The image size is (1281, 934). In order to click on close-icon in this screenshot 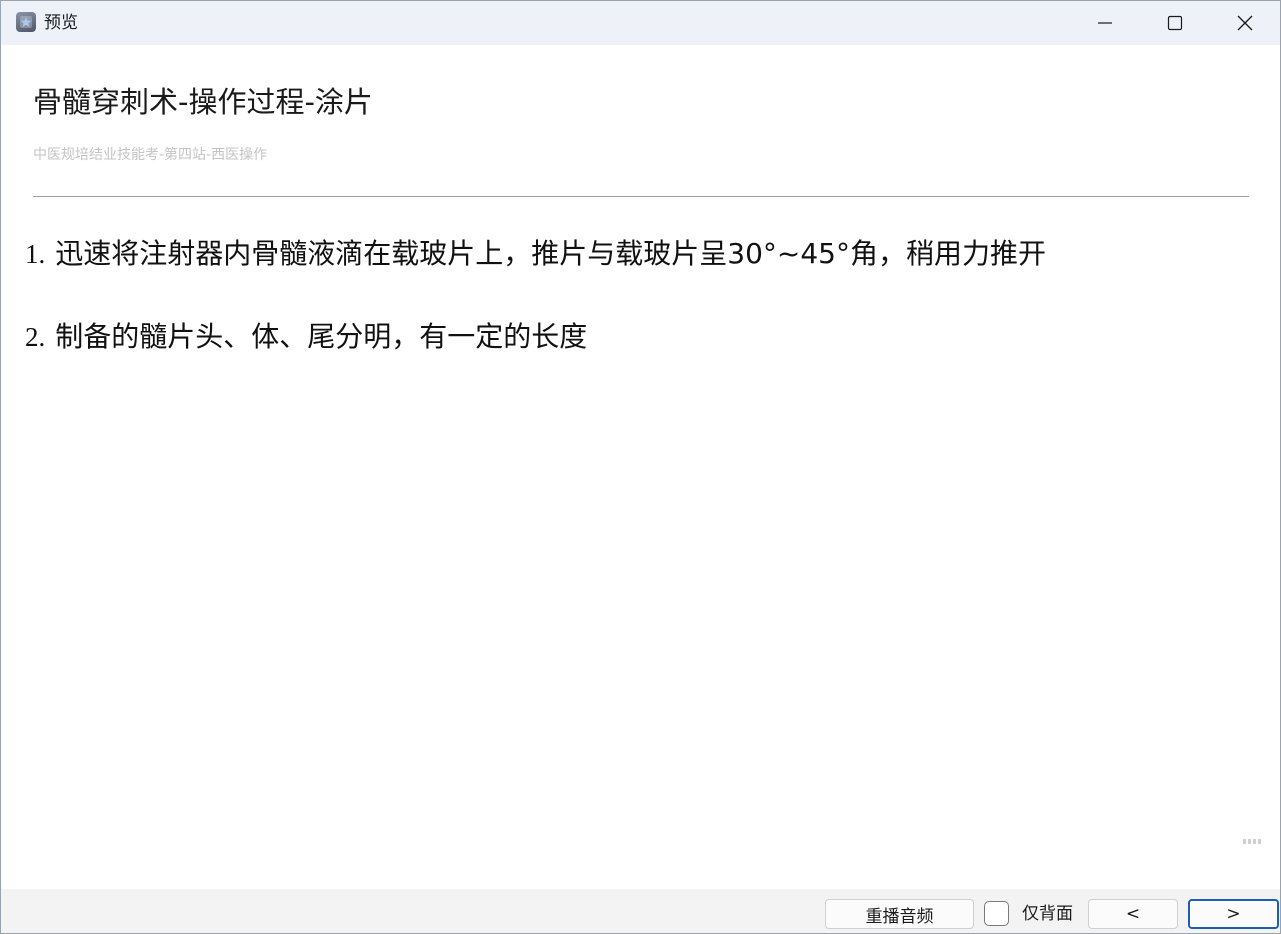, I will do `click(1245, 23)`.